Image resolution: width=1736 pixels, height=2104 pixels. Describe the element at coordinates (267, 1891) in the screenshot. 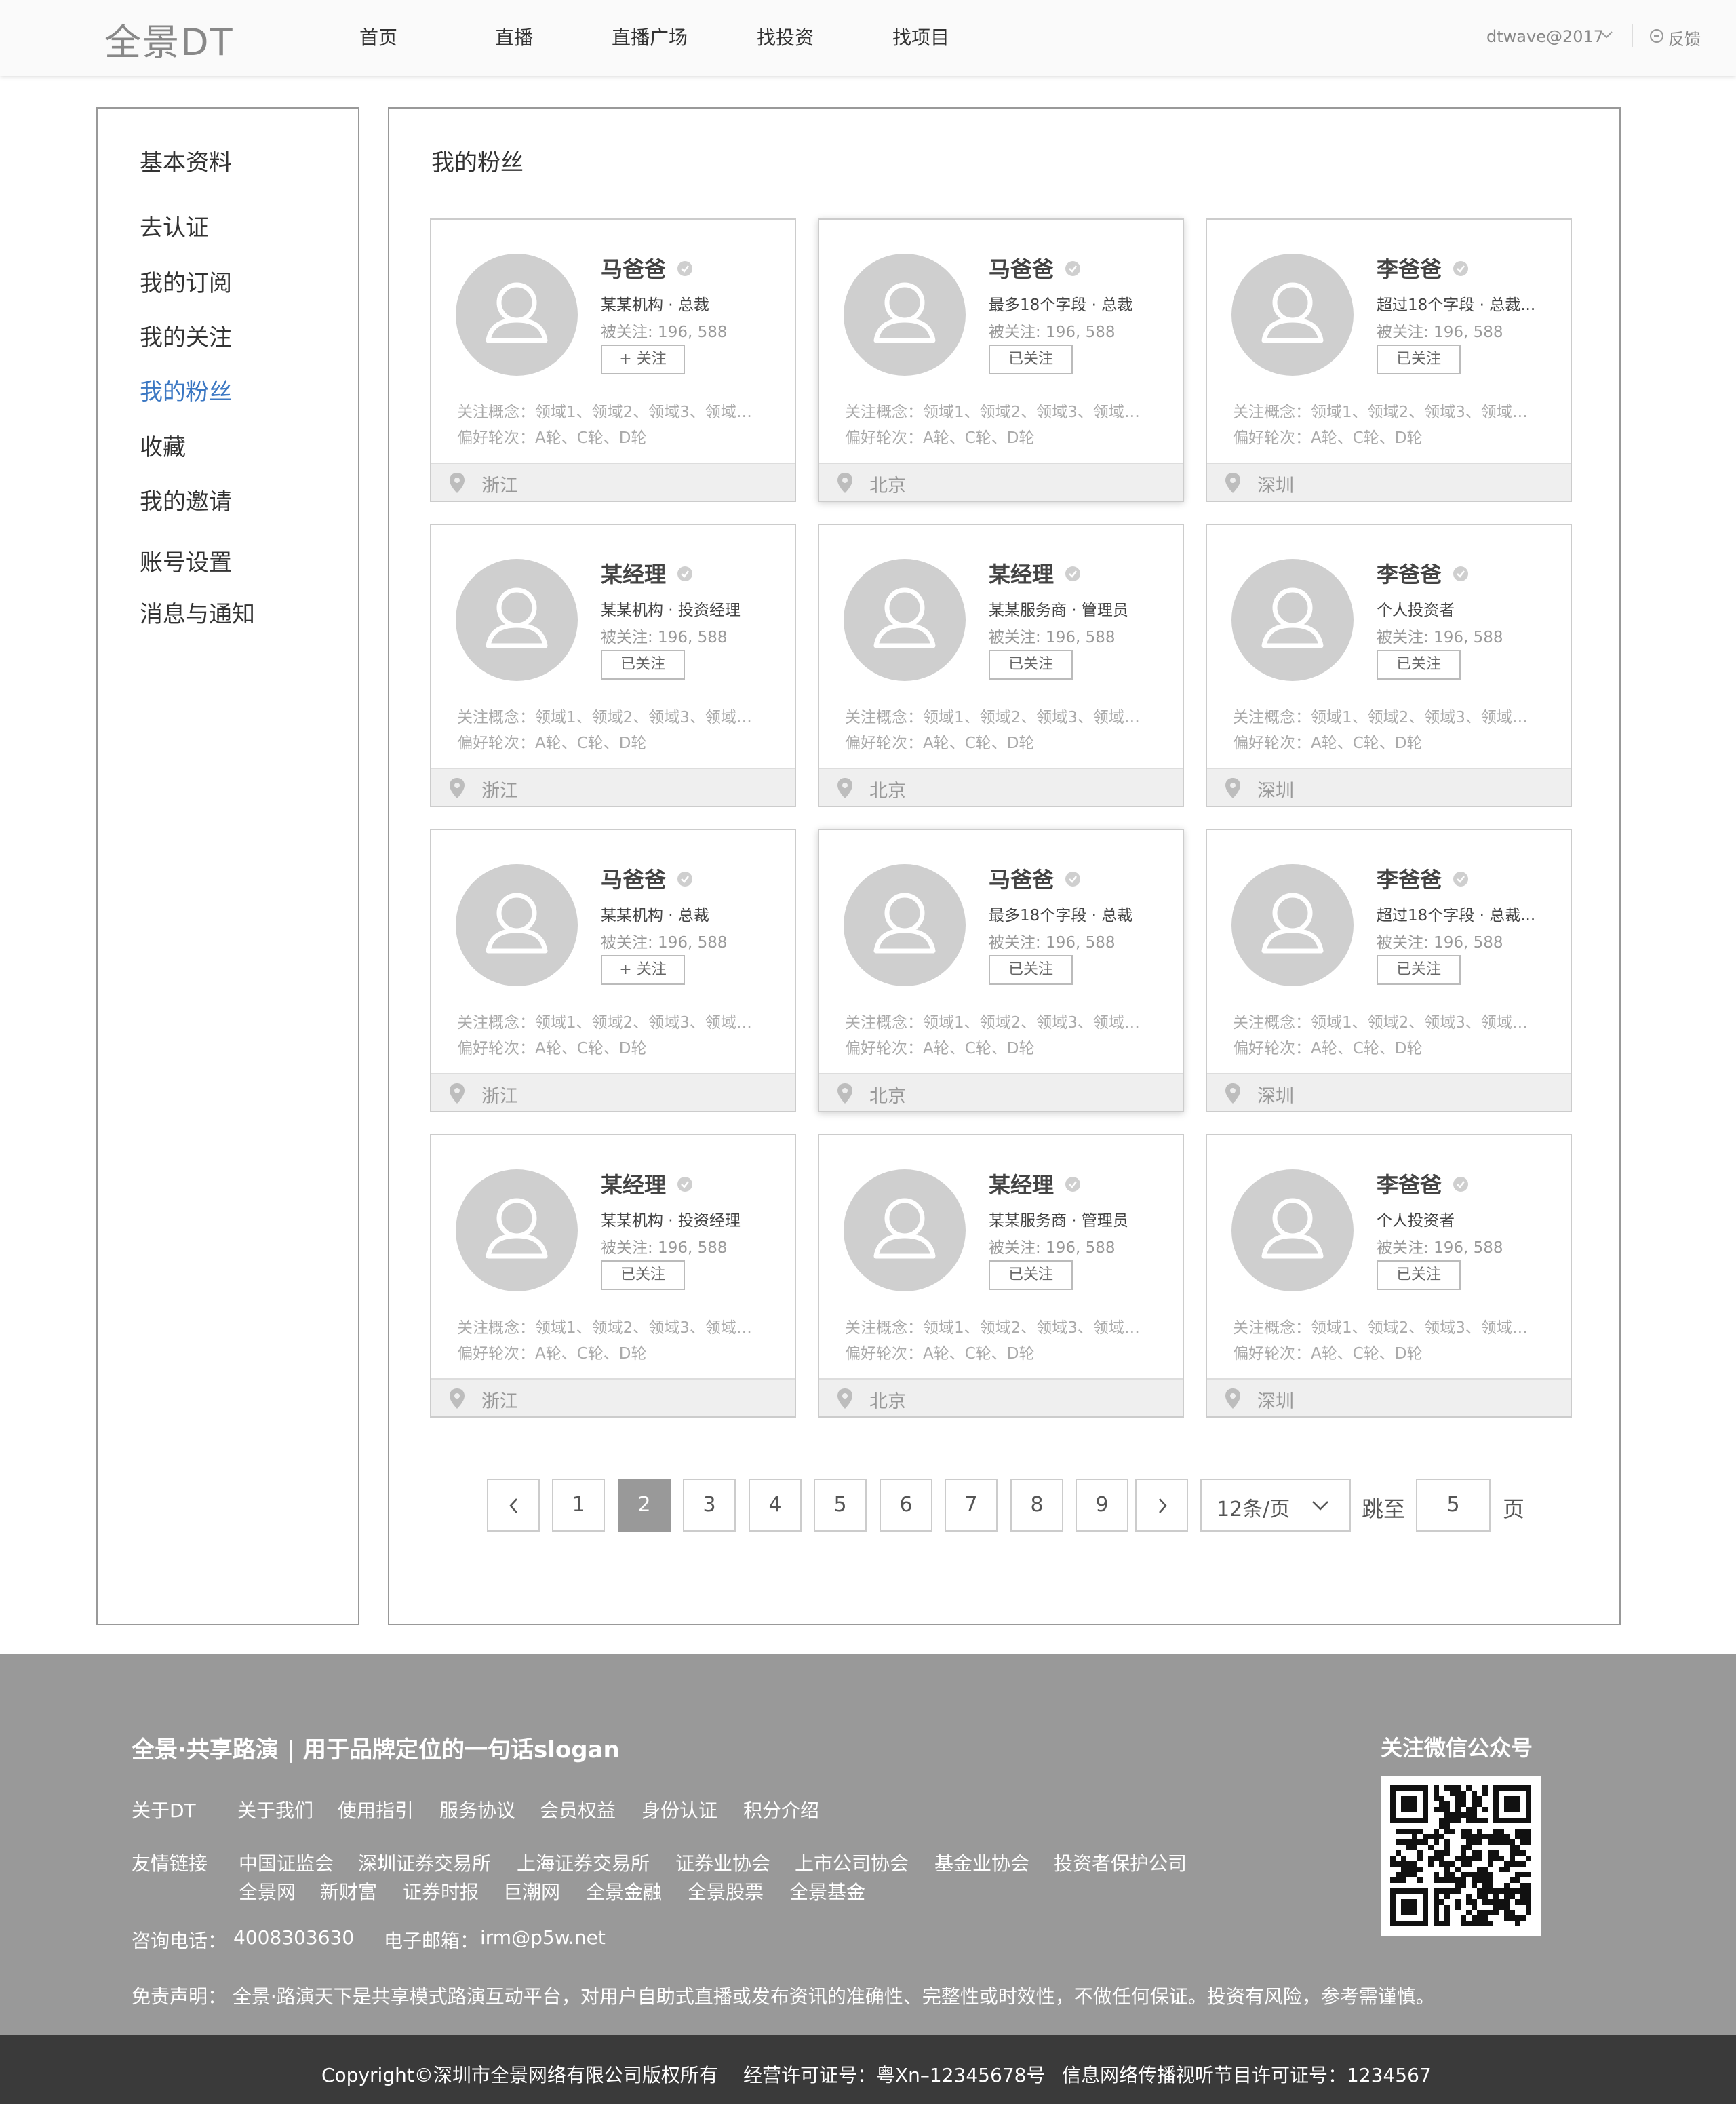

I see `friend-link: 全景网` at that location.